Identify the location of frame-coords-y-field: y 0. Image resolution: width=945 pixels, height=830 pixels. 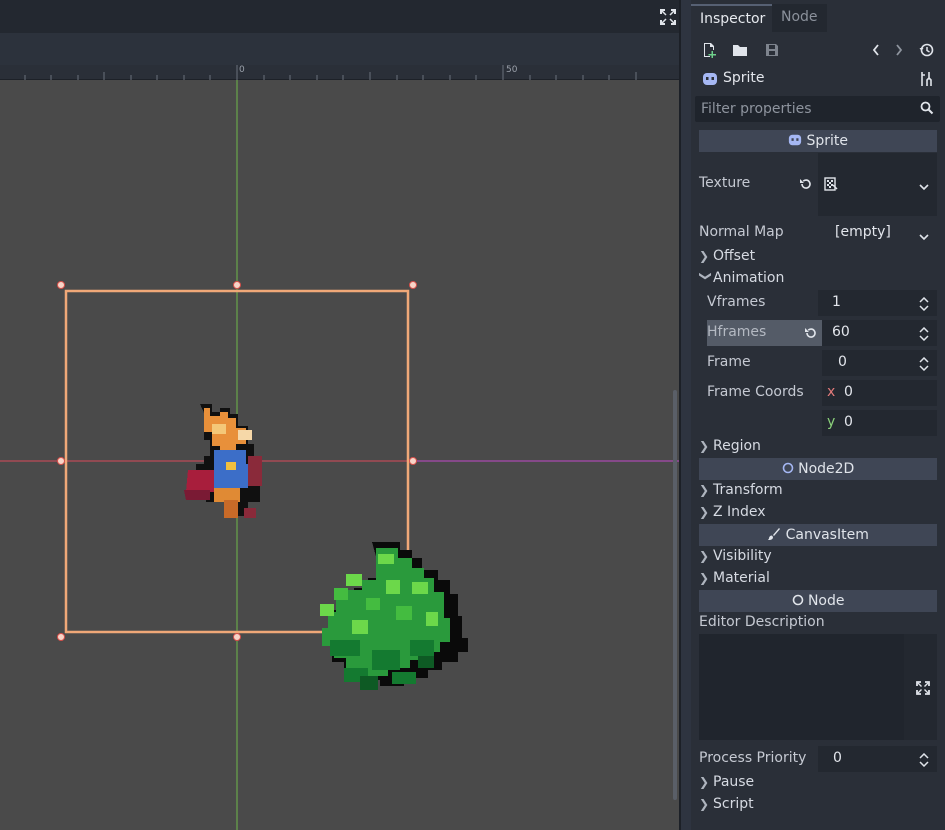
(879, 423).